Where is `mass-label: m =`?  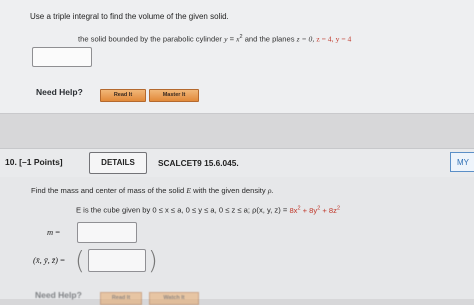
mass-label: m = is located at coordinates (54, 232).